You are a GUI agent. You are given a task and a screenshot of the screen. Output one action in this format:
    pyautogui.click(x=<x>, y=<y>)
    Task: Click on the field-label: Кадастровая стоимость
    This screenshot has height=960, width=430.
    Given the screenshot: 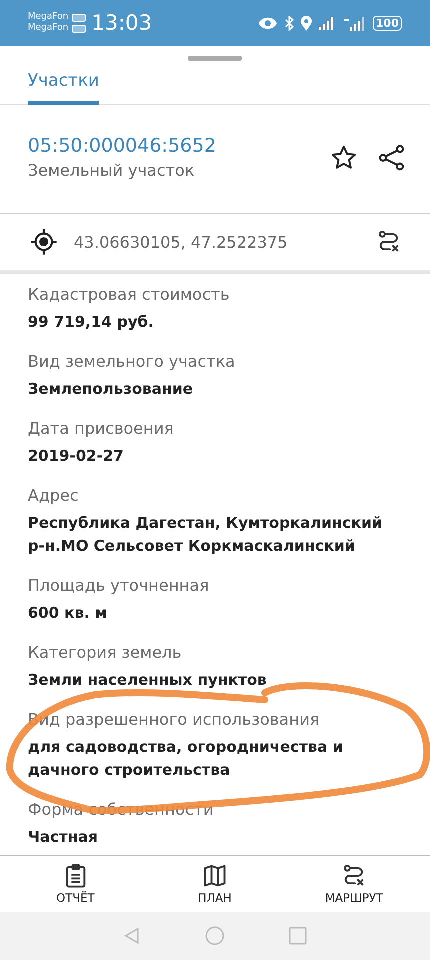 What is the action you would take?
    pyautogui.click(x=129, y=295)
    